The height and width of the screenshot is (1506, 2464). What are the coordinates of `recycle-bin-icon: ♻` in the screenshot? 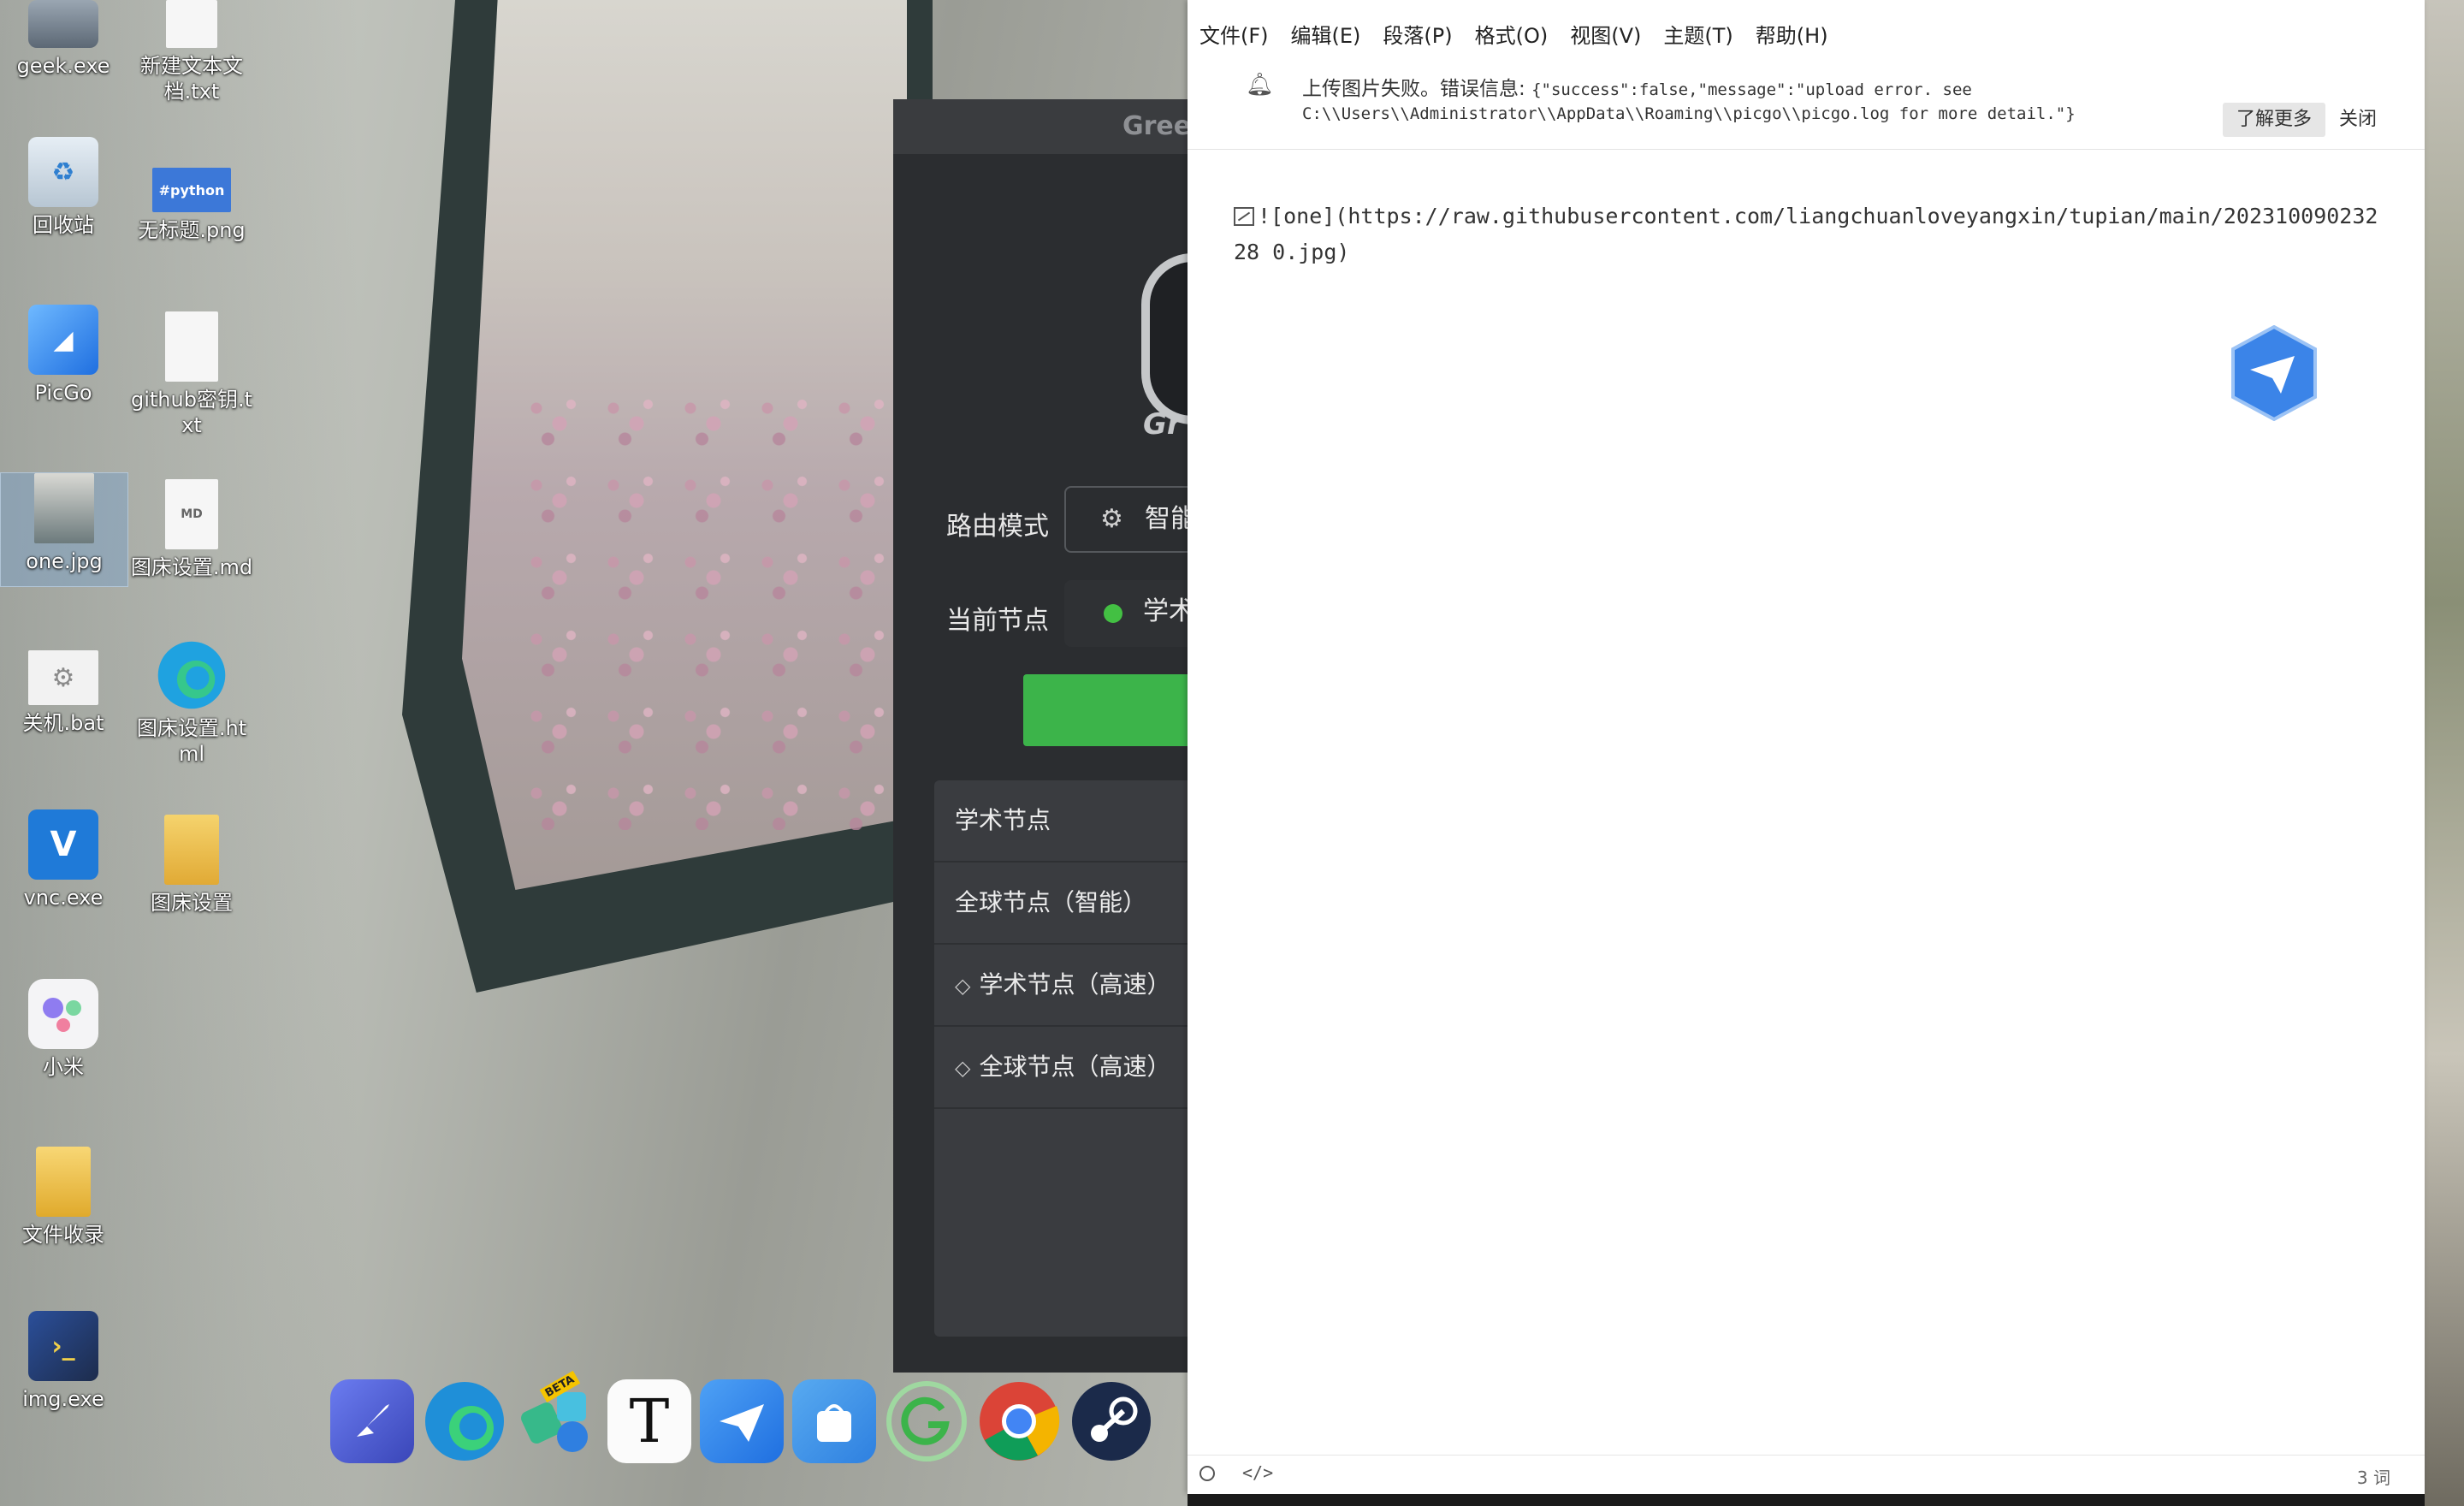 It's located at (63, 172).